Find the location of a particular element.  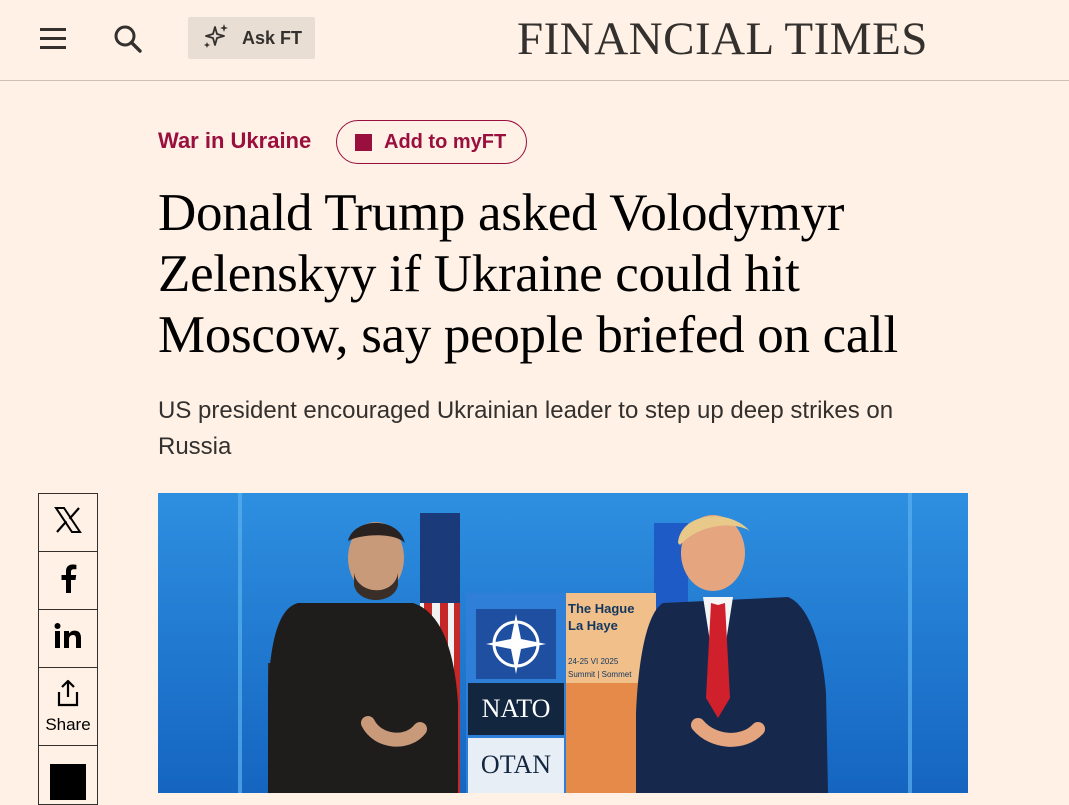

share-icon is located at coordinates (68, 695).